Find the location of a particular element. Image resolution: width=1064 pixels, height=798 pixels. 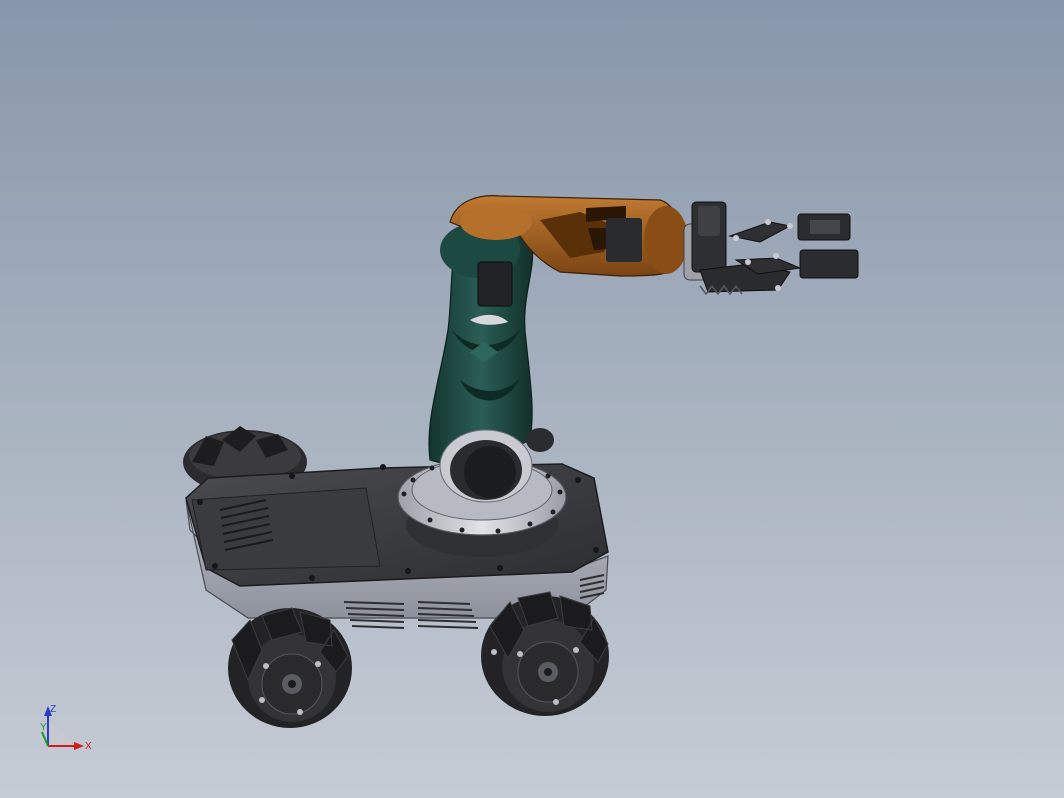

wheel-front-left is located at coordinates (290, 667).